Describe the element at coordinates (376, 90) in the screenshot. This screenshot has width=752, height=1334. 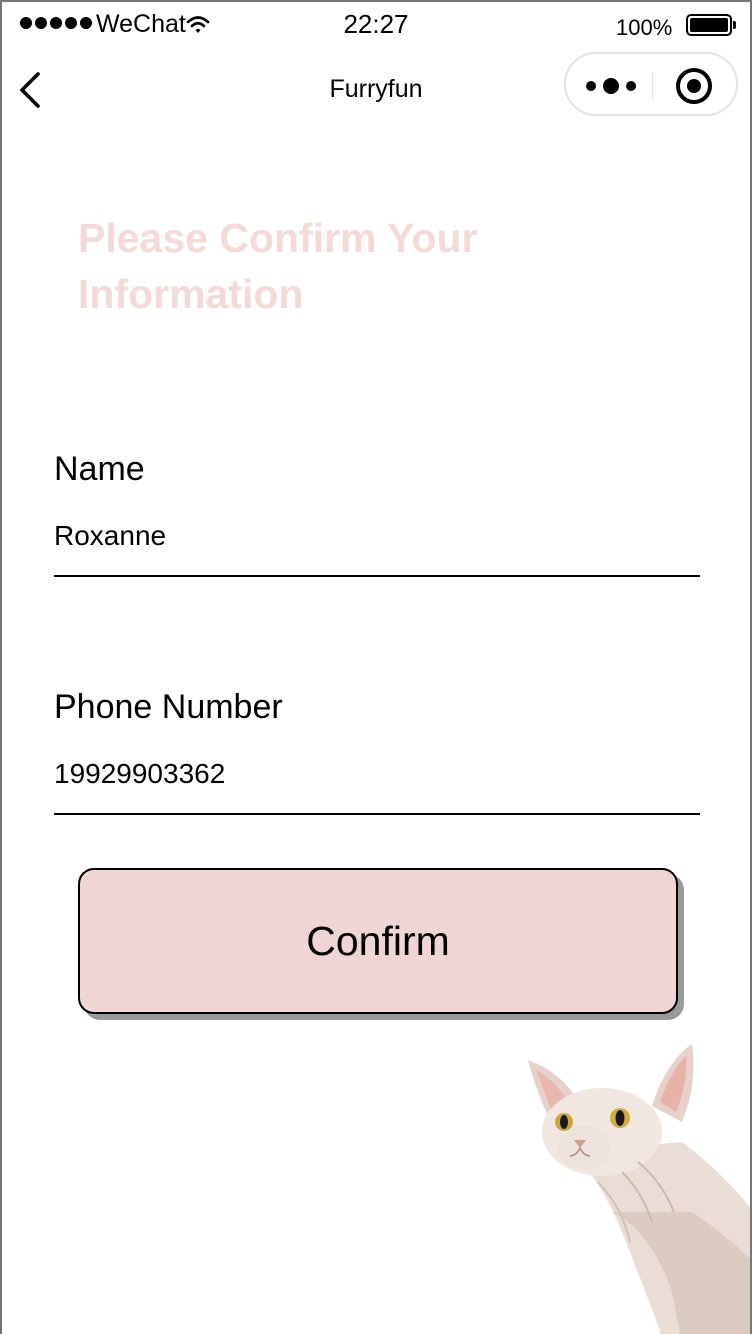
I see `navigation-bar: Furryfun` at that location.